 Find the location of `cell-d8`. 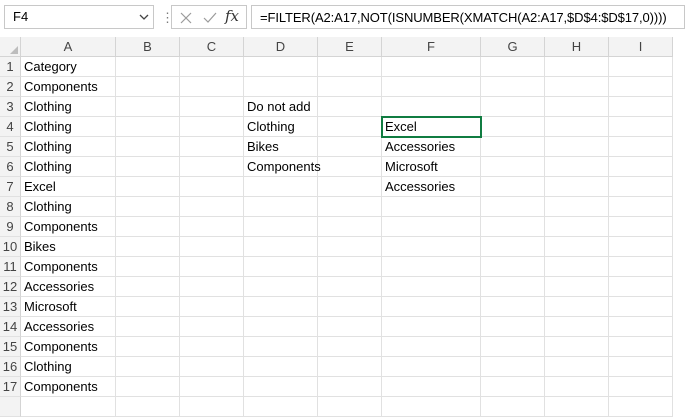

cell-d8 is located at coordinates (281, 207).